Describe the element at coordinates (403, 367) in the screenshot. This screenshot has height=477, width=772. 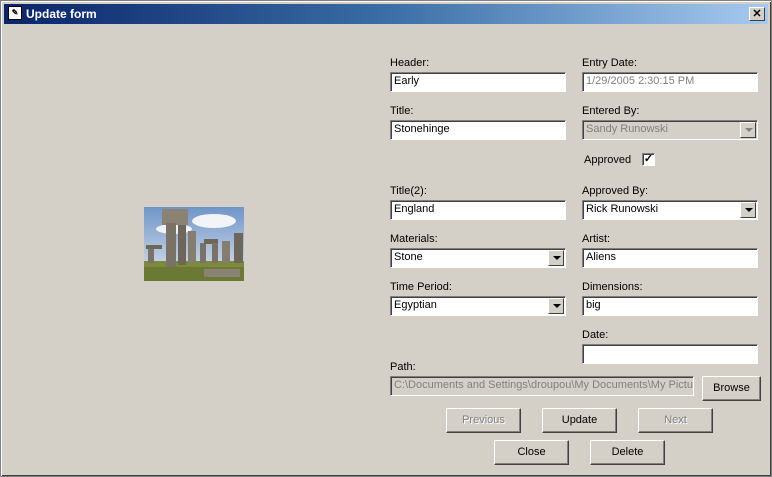
I see `path-label: Path:` at that location.